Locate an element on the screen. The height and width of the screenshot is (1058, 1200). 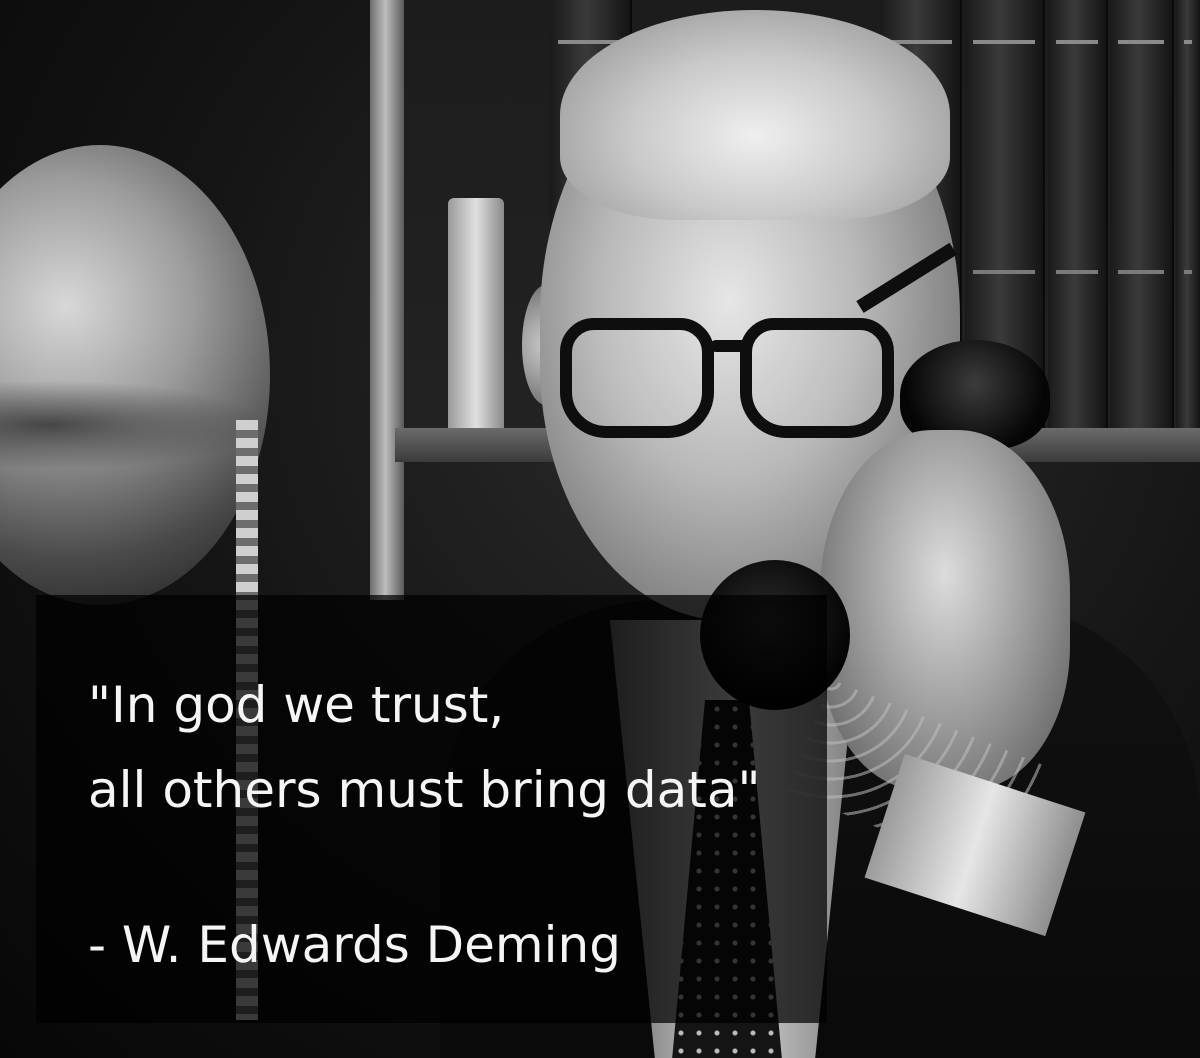
person-hair is located at coordinates (755, 115).